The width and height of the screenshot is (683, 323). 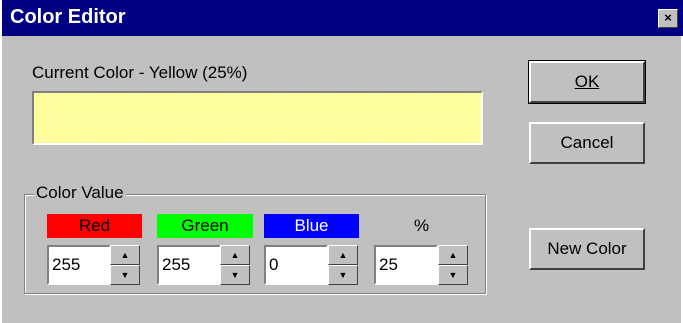 What do you see at coordinates (94, 226) in the screenshot?
I see `red-label: Red` at bounding box center [94, 226].